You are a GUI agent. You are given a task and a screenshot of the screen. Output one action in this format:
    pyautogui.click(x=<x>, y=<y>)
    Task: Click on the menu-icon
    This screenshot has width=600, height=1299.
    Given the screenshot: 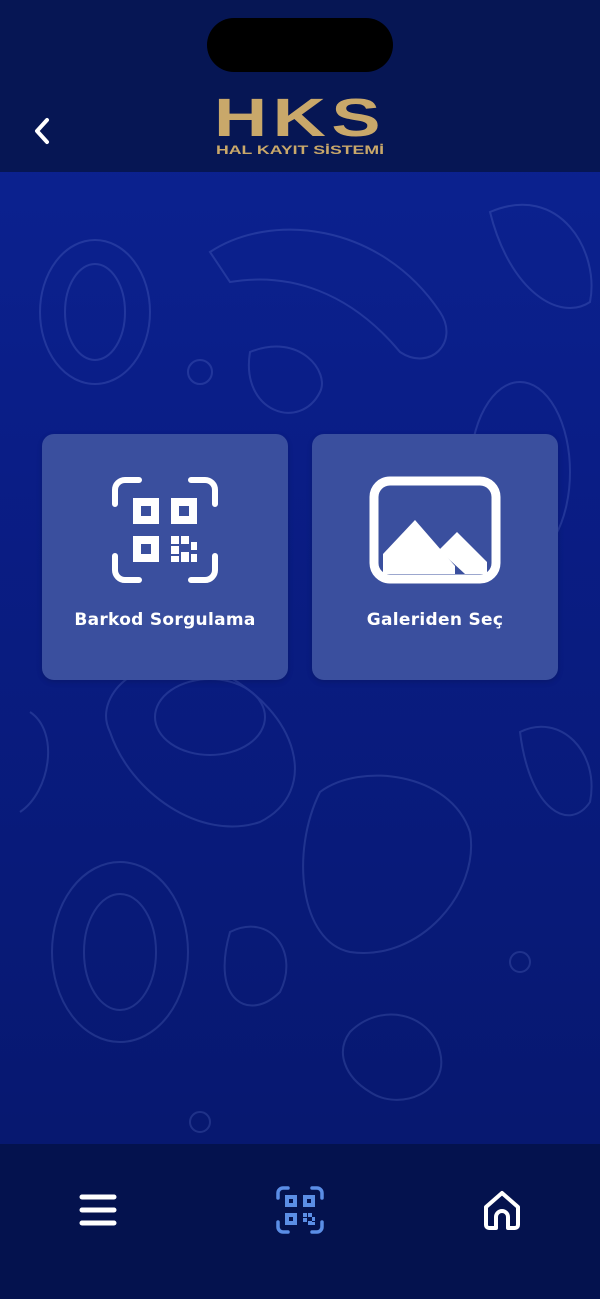 What is the action you would take?
    pyautogui.click(x=98, y=1210)
    